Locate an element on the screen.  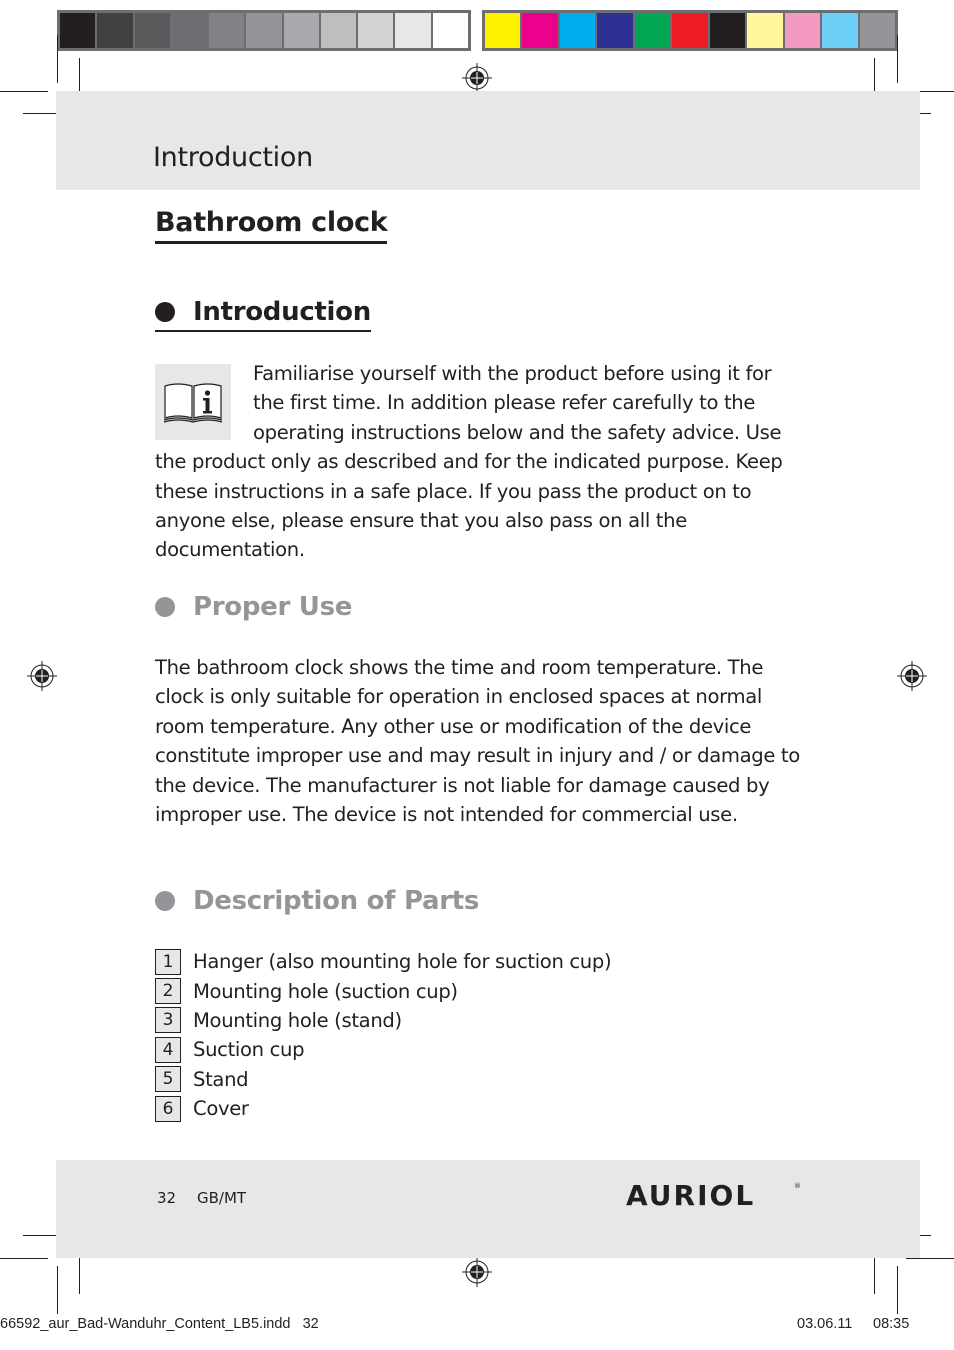
part-label: Cover is located at coordinates (221, 1109).